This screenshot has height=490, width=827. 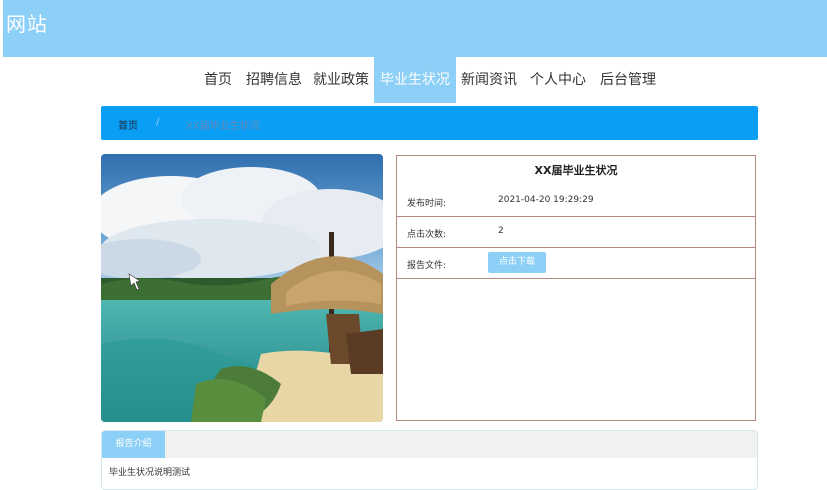 What do you see at coordinates (628, 80) in the screenshot?
I see `nav-admin: 后台管理` at bounding box center [628, 80].